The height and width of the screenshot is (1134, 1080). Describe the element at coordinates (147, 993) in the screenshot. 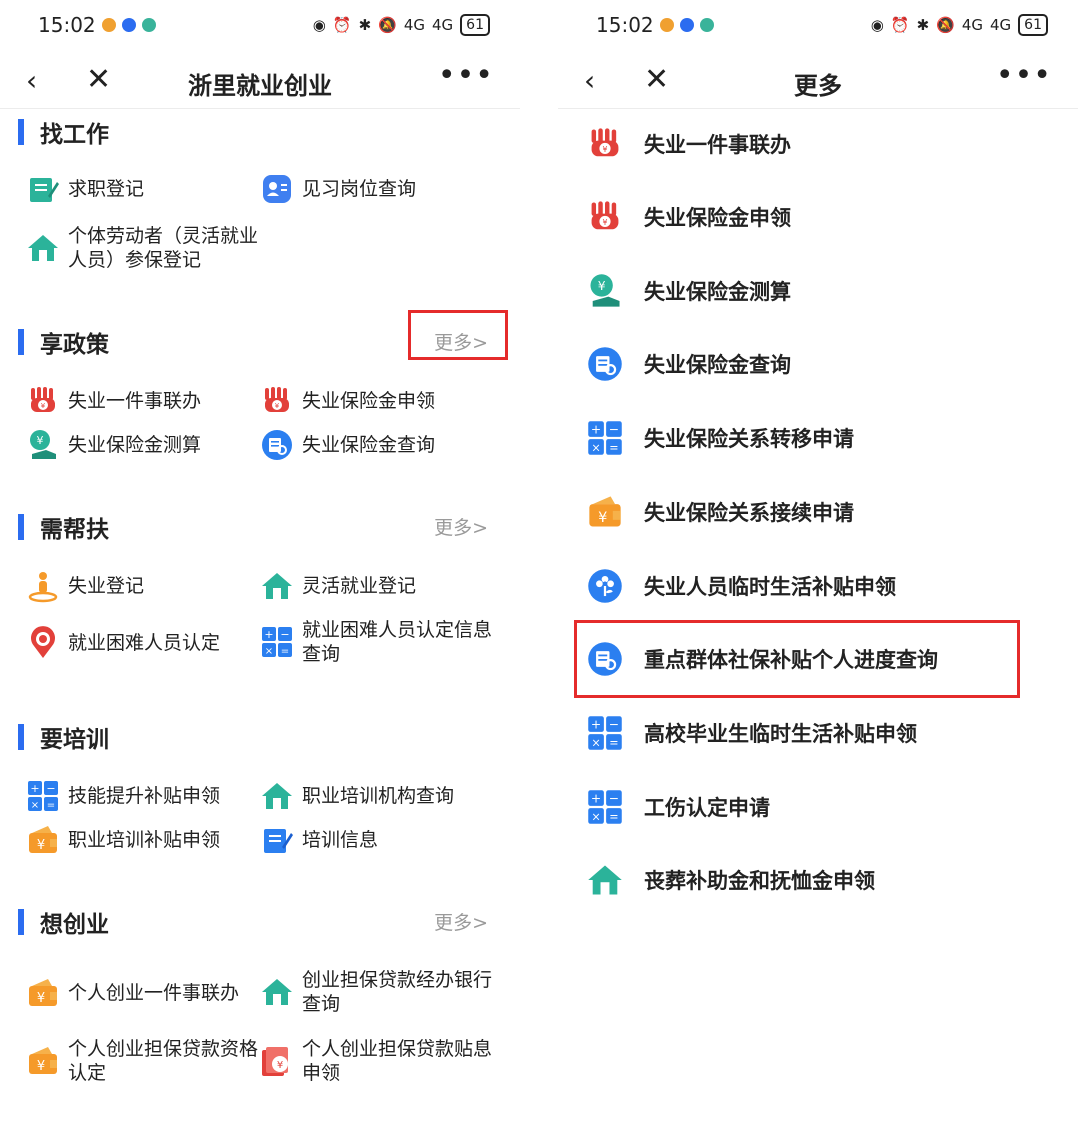

I see `service-item: ¥ 个人创业一件事联办` at that location.